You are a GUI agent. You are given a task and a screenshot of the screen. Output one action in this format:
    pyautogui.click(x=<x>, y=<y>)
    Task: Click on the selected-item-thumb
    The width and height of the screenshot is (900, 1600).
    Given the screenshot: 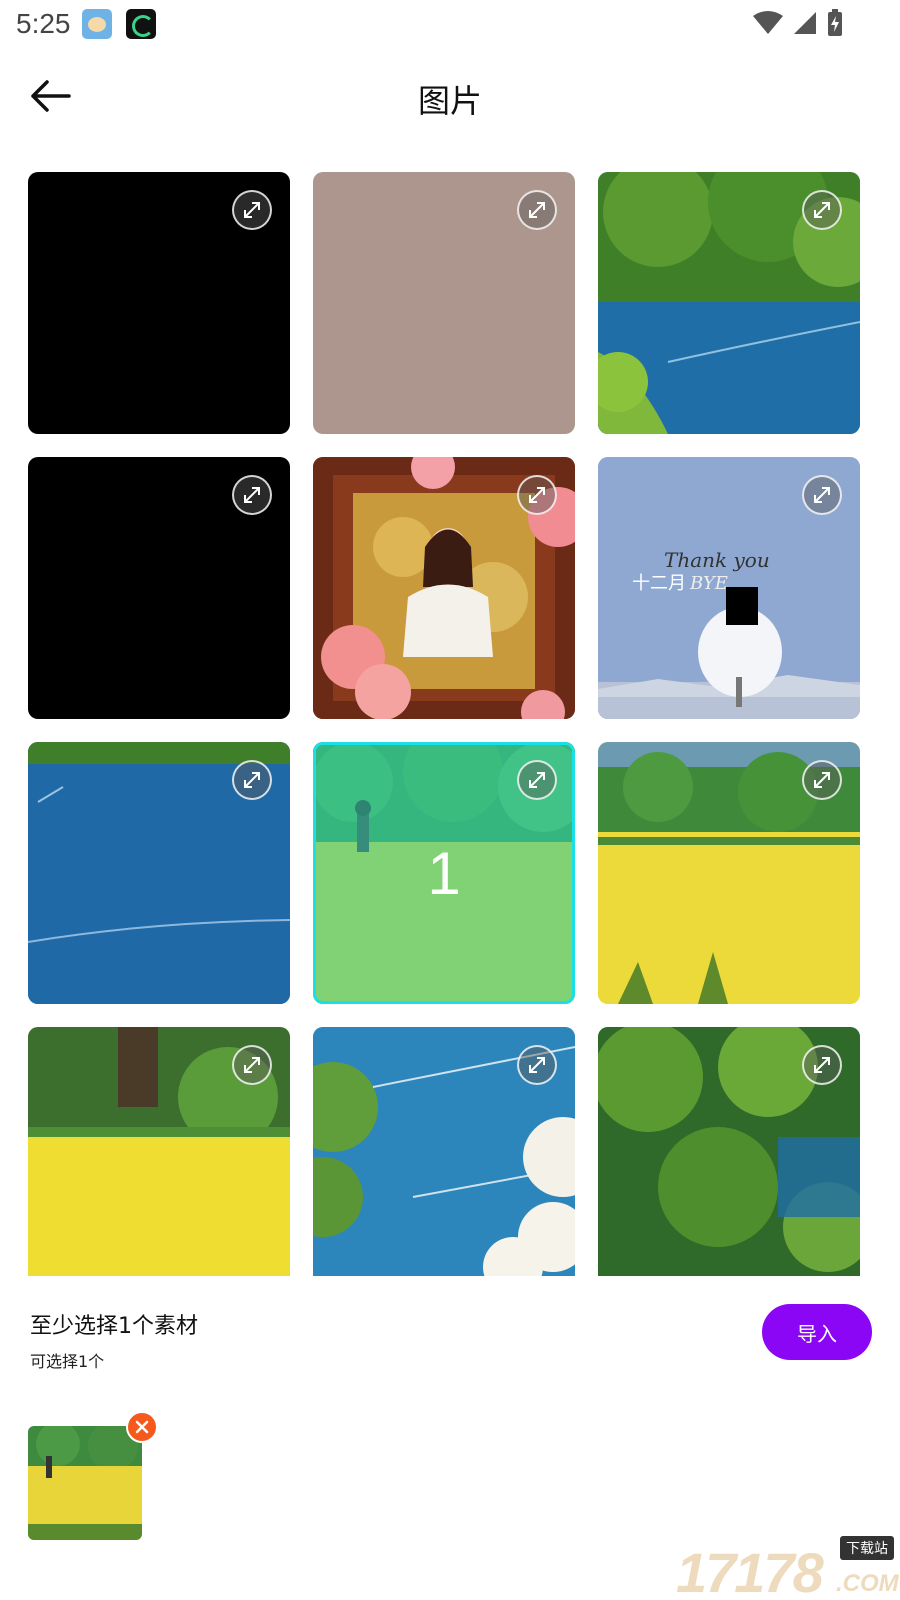 What is the action you would take?
    pyautogui.click(x=85, y=1483)
    